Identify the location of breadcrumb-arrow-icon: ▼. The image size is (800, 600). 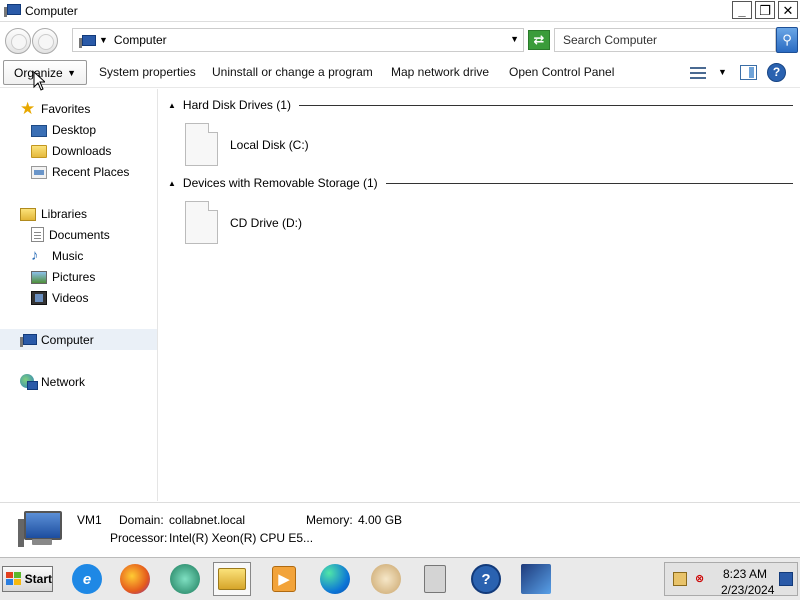
(103, 40).